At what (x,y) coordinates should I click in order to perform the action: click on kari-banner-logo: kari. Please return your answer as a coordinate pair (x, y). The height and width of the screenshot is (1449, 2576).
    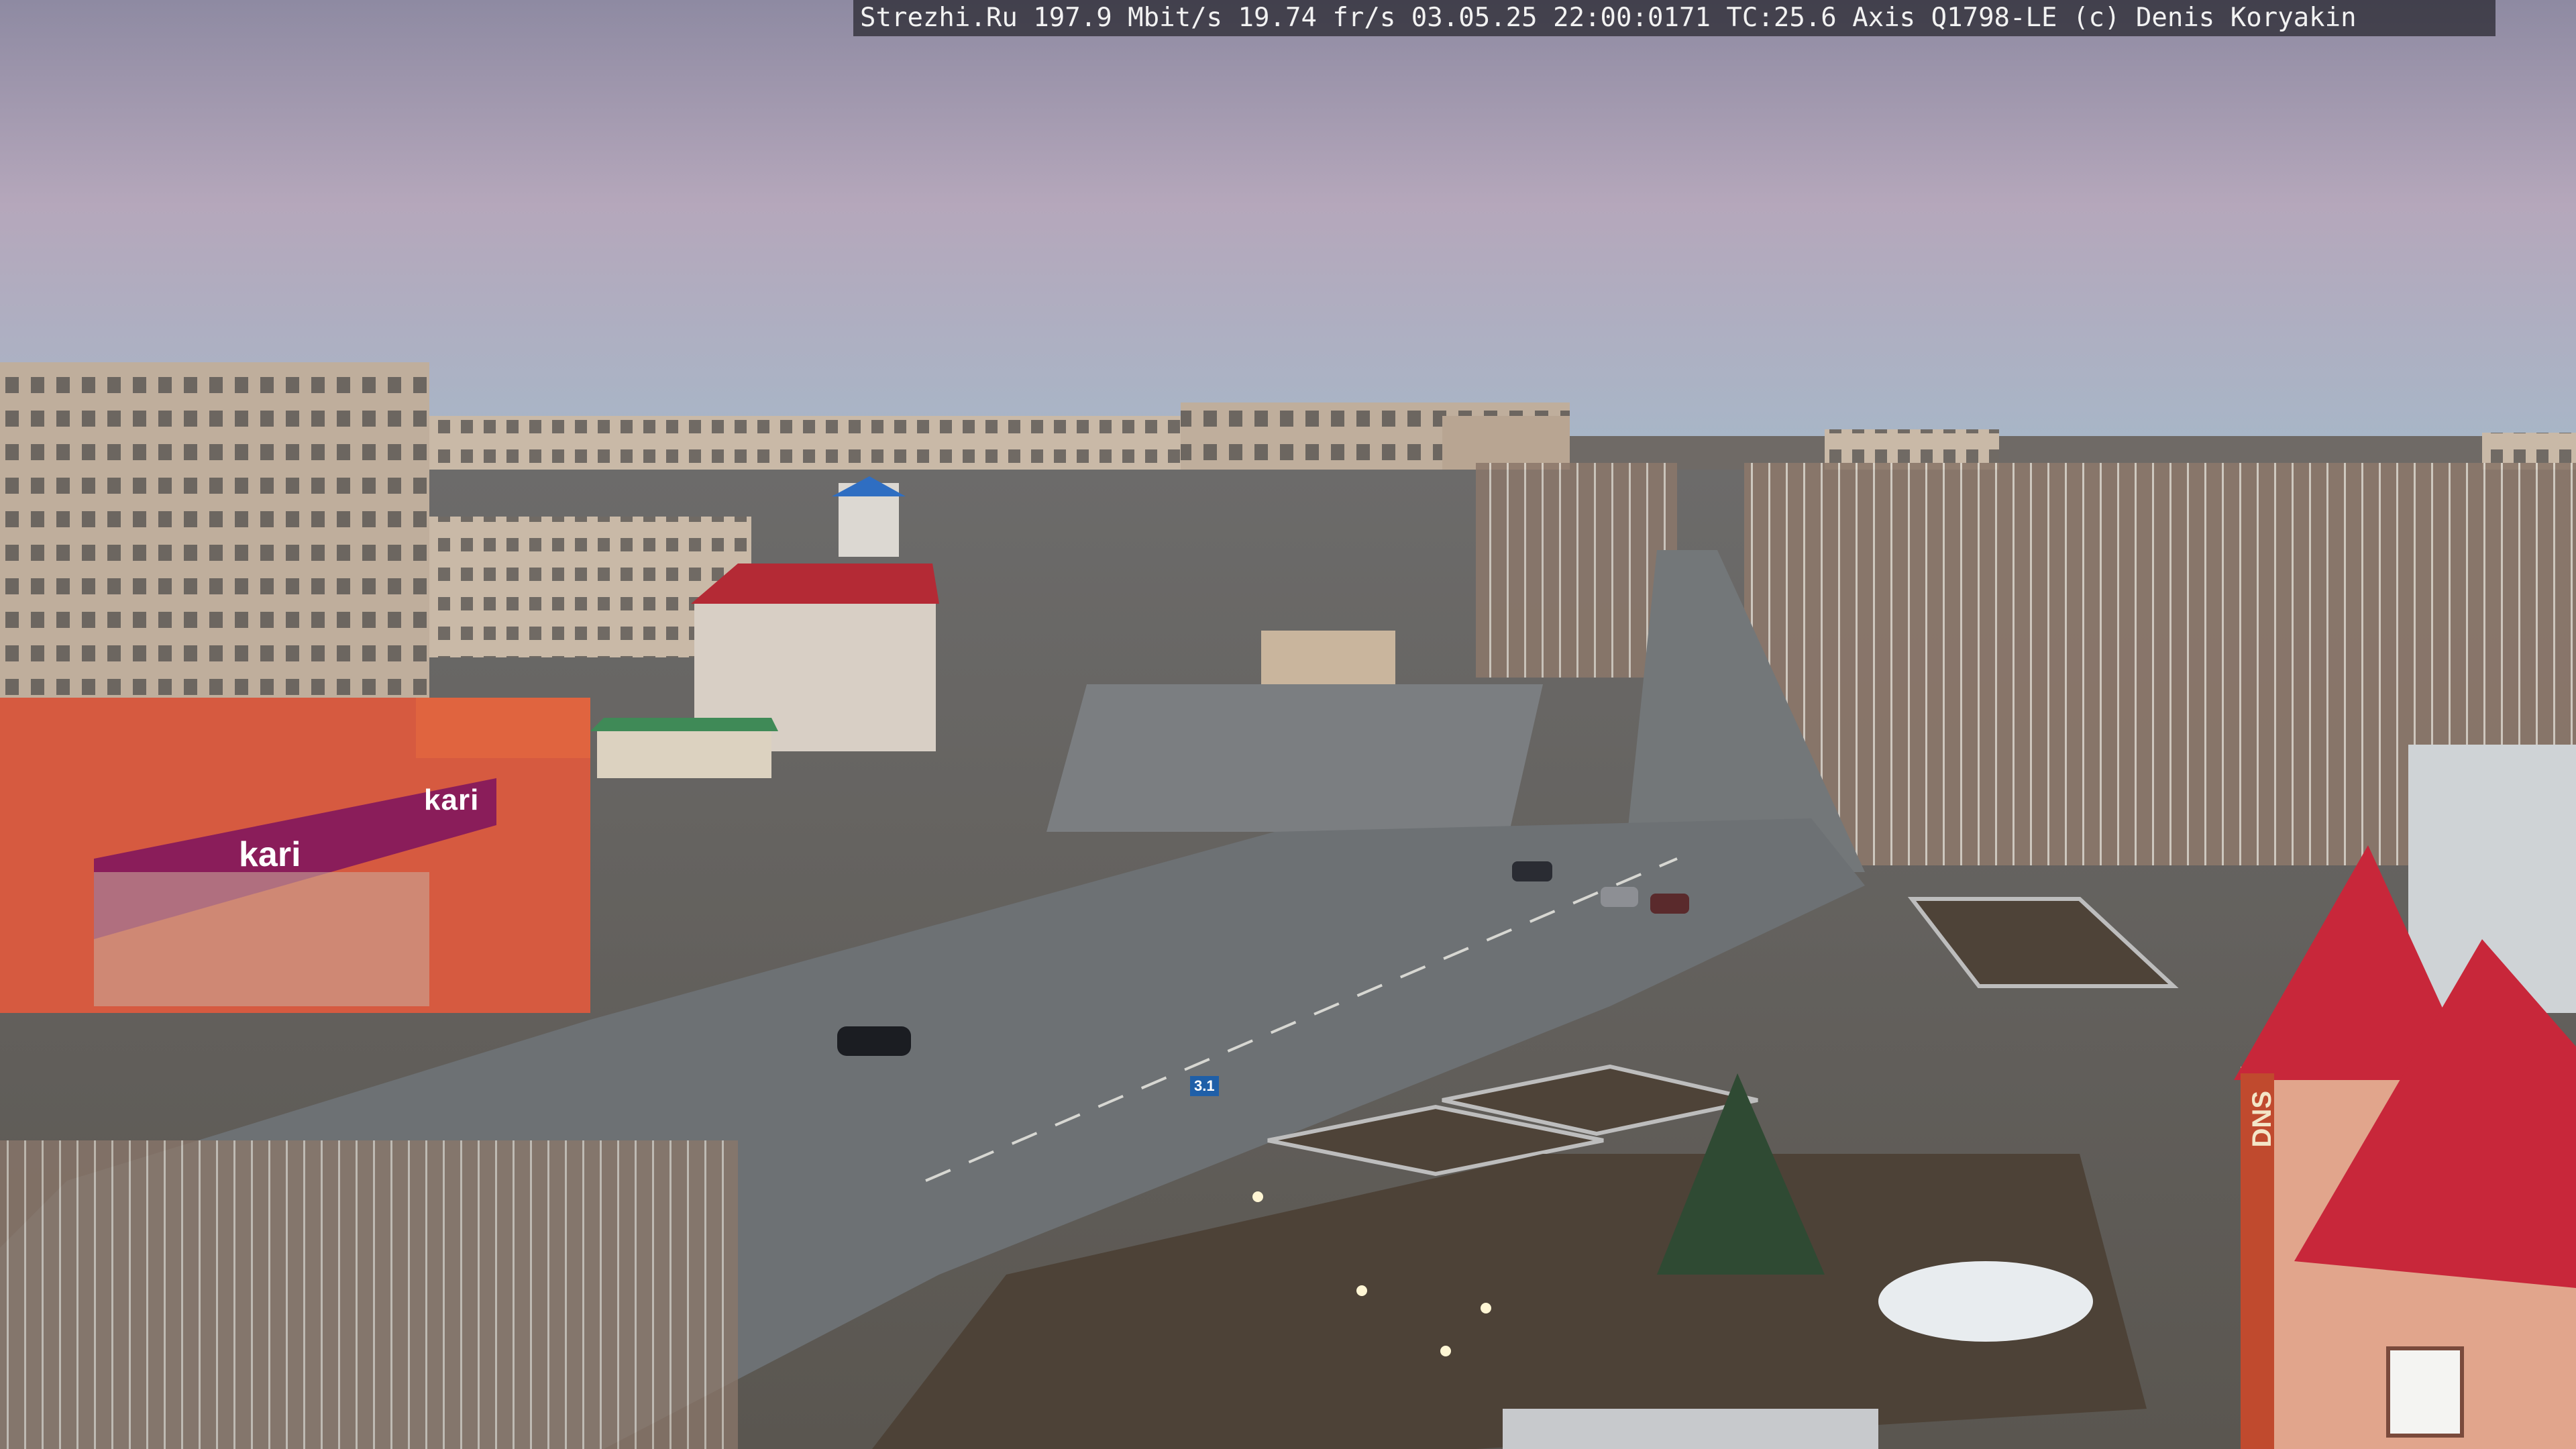
    Looking at the image, I should click on (452, 800).